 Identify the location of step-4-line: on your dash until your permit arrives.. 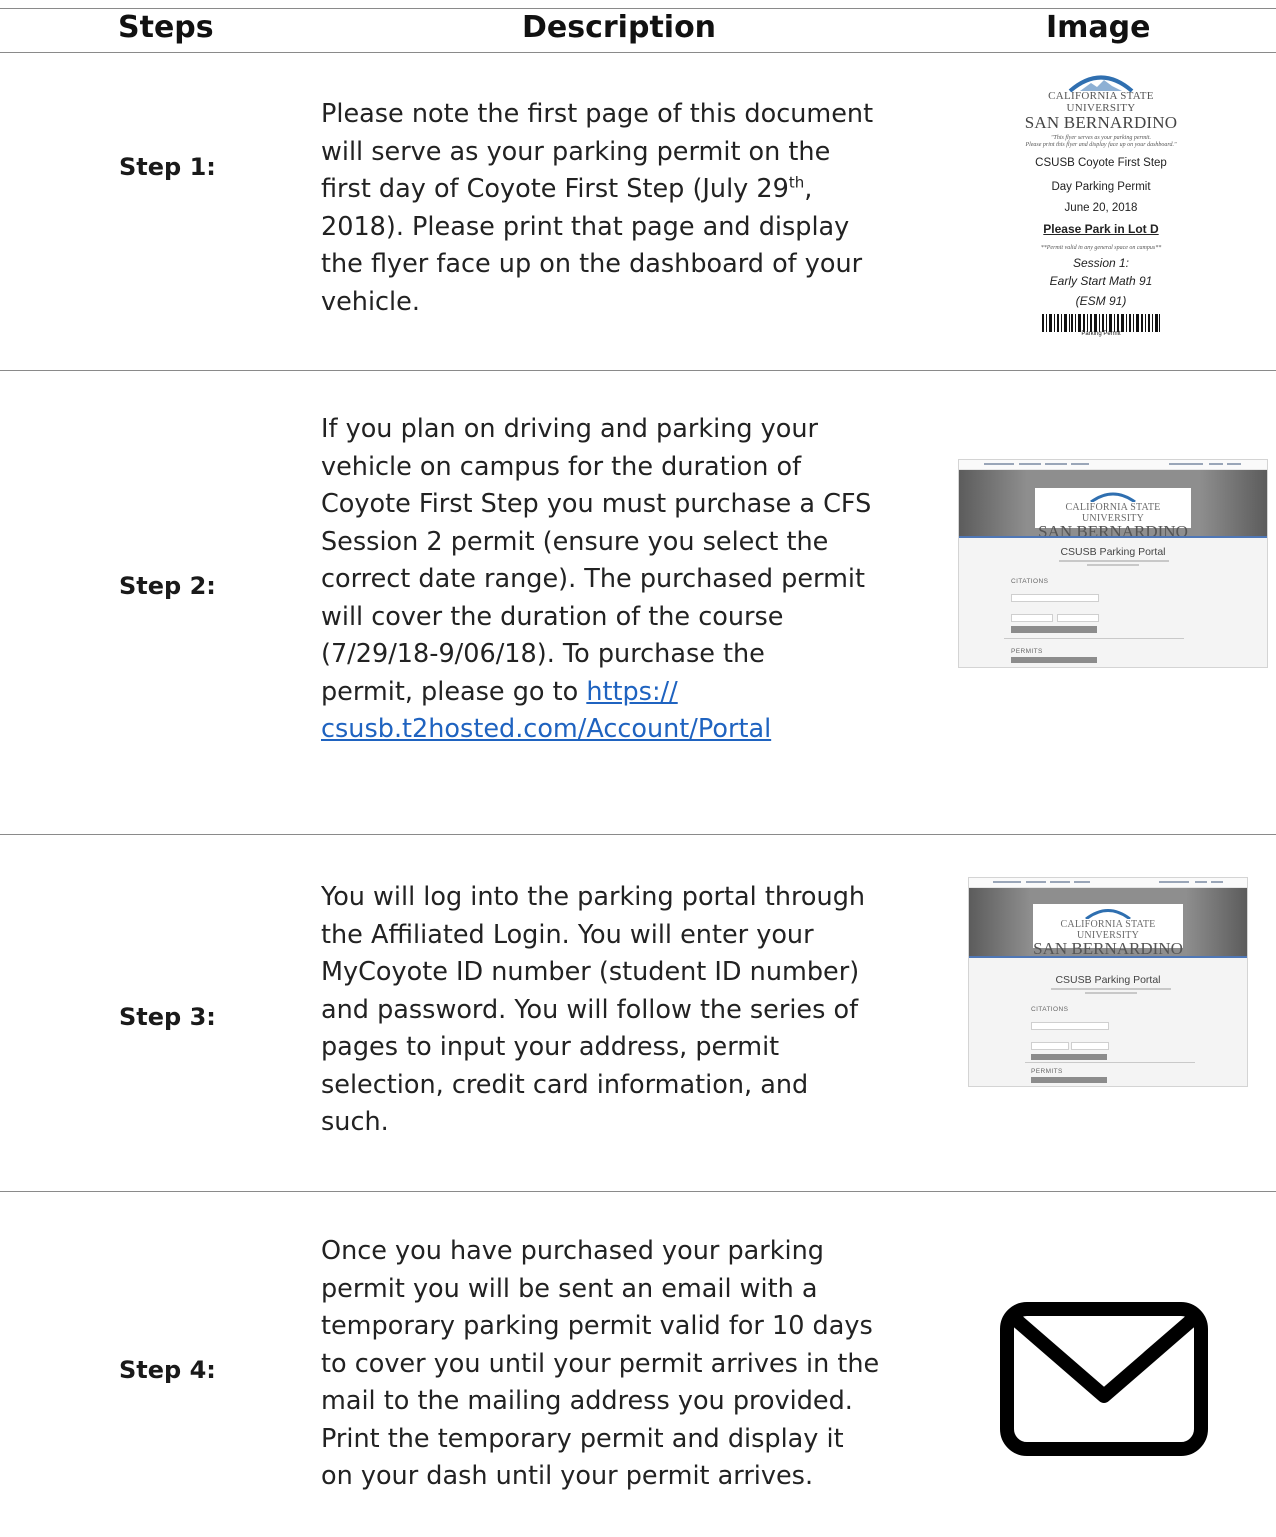
(567, 1476).